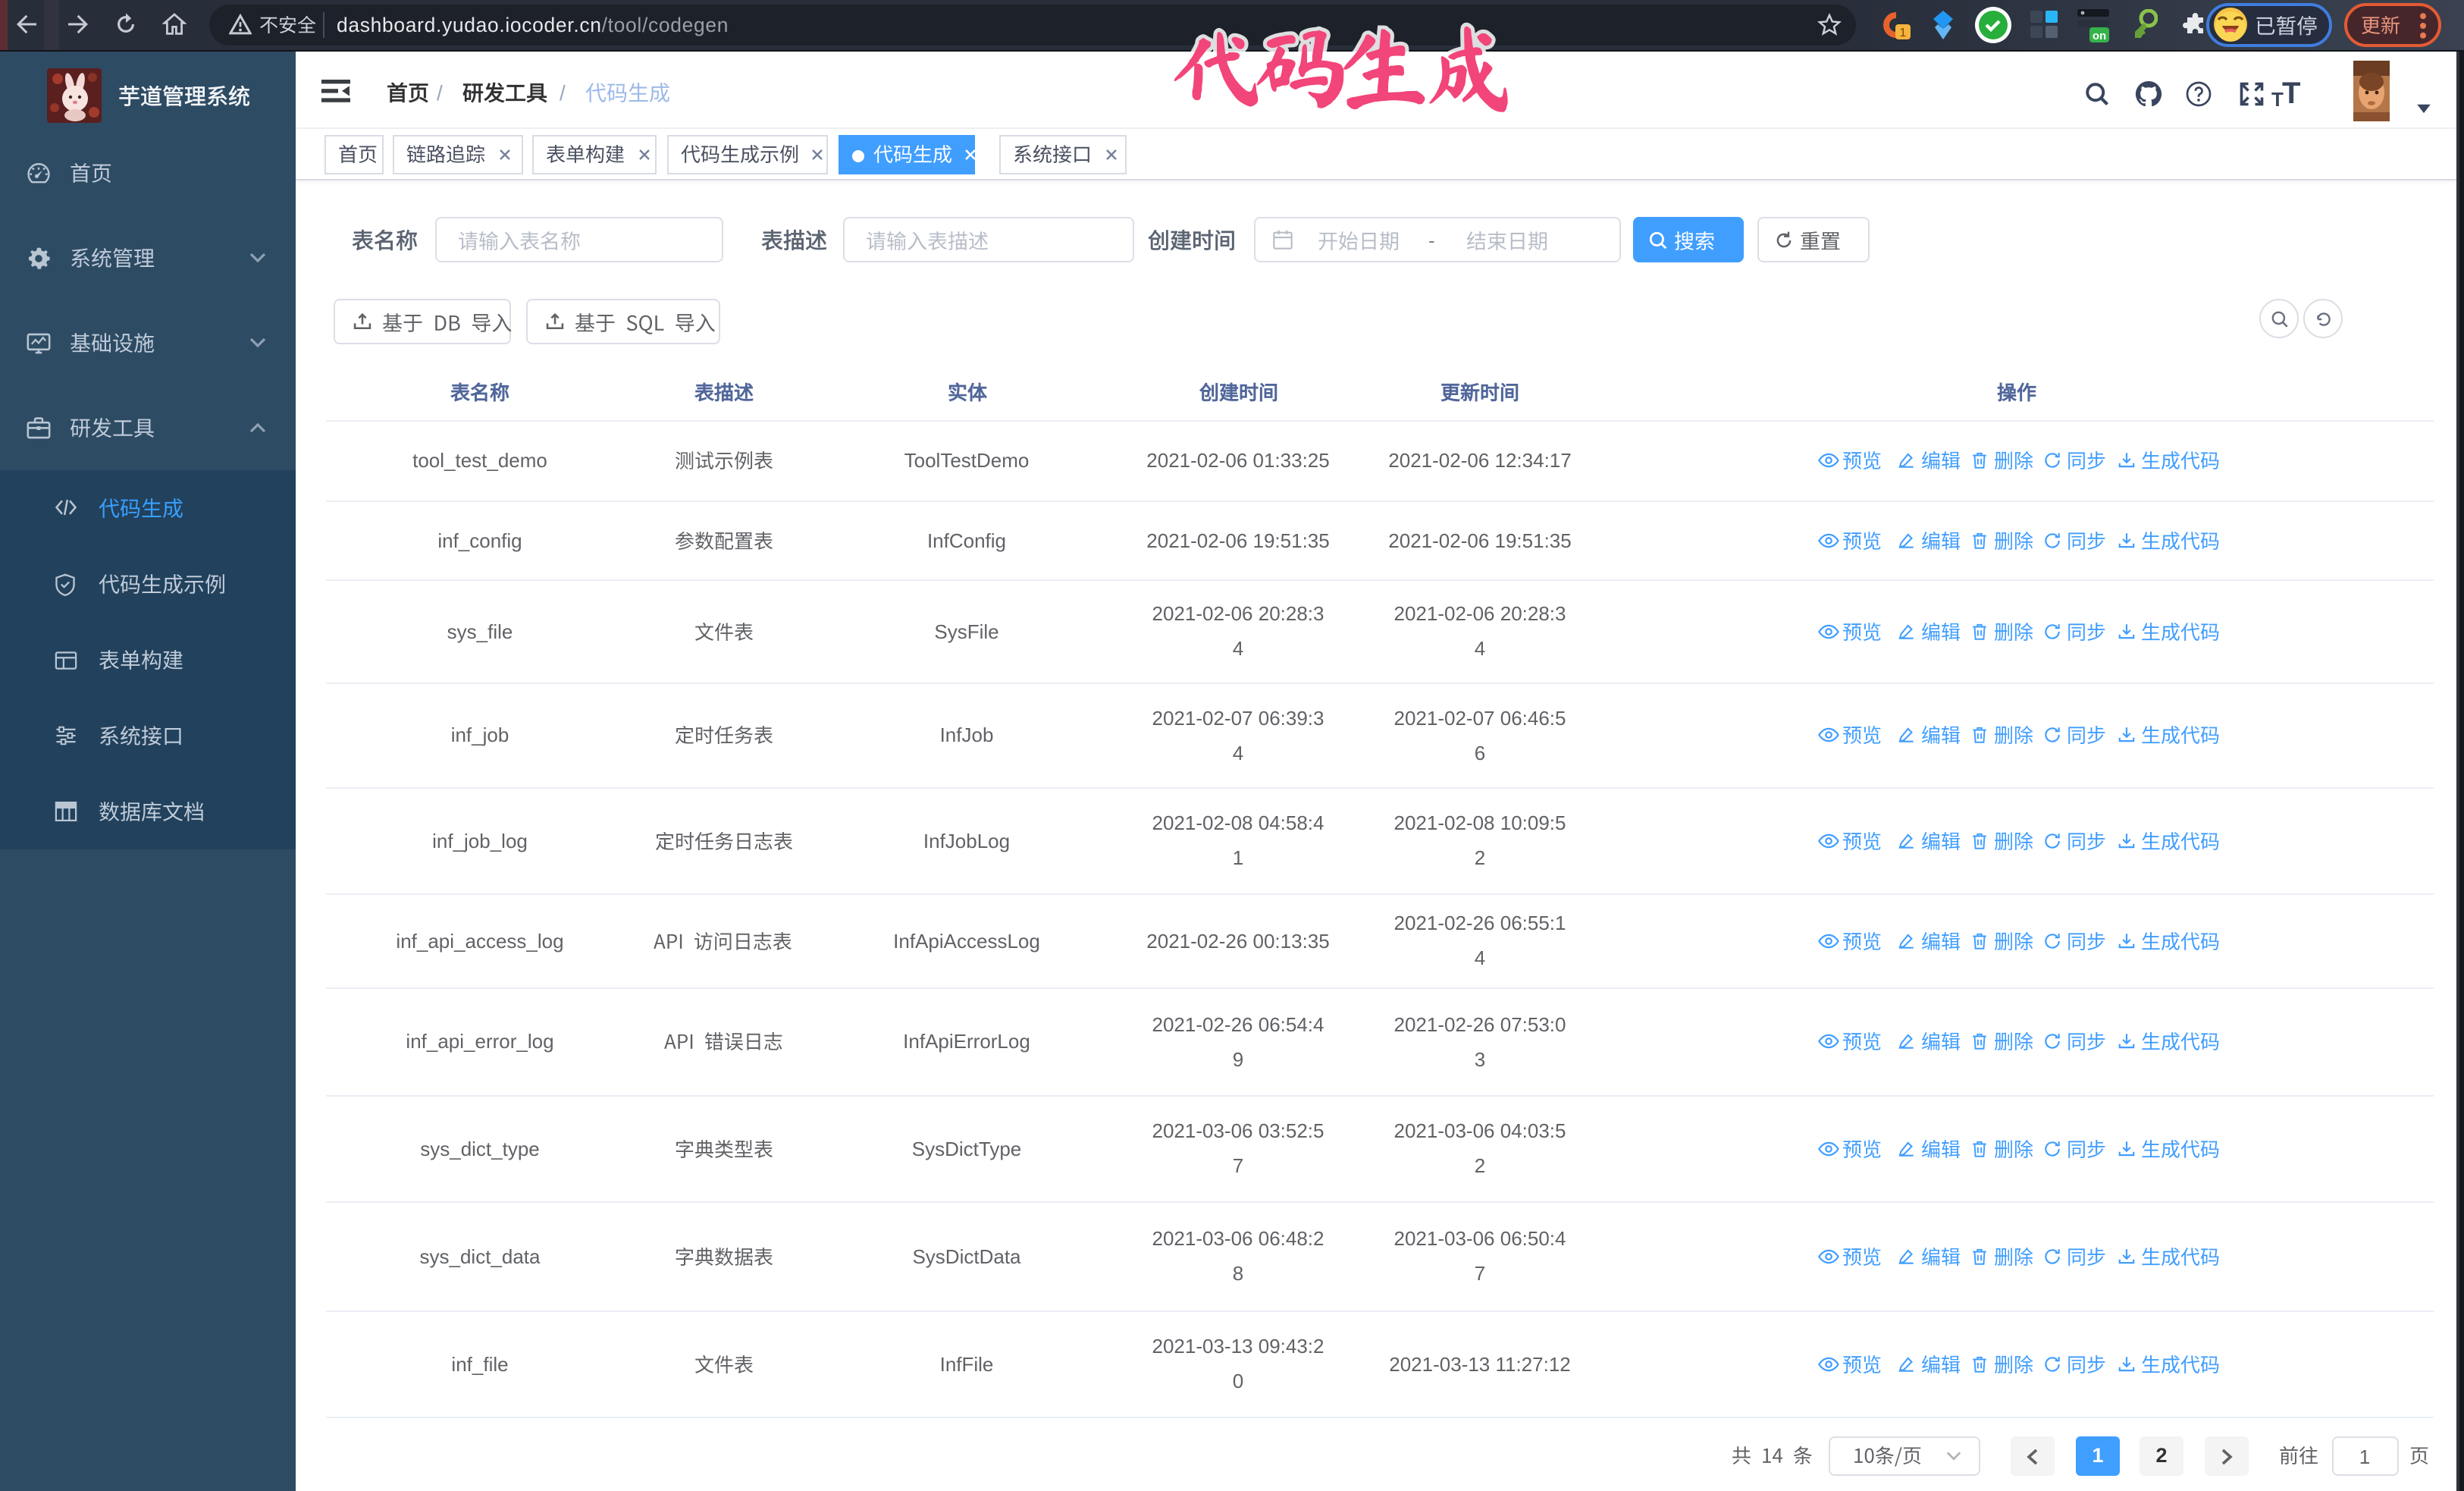  Describe the element at coordinates (2099, 36) in the screenshot. I see `svg-text: on` at that location.